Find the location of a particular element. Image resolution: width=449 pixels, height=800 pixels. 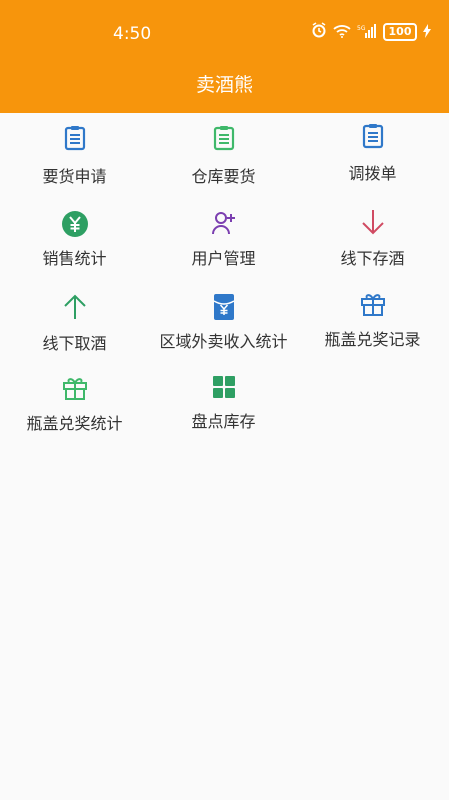

signal-icon: 5G is located at coordinates (367, 32).